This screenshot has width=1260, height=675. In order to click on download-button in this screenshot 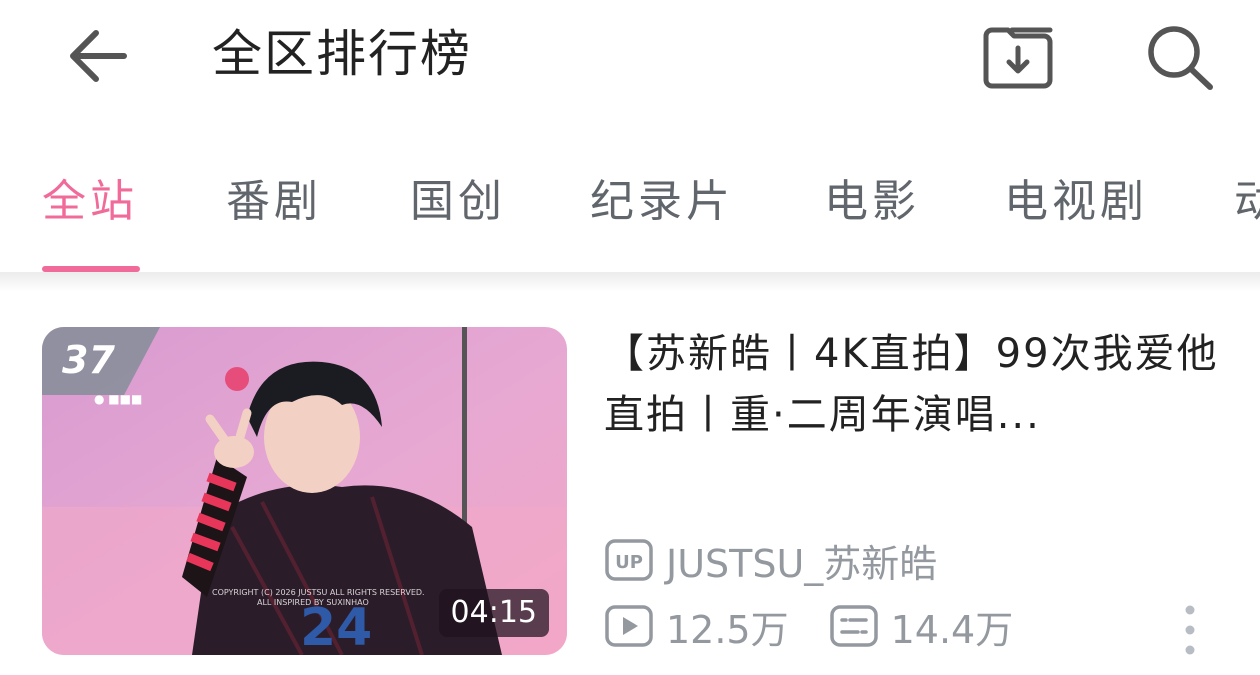, I will do `click(1018, 56)`.